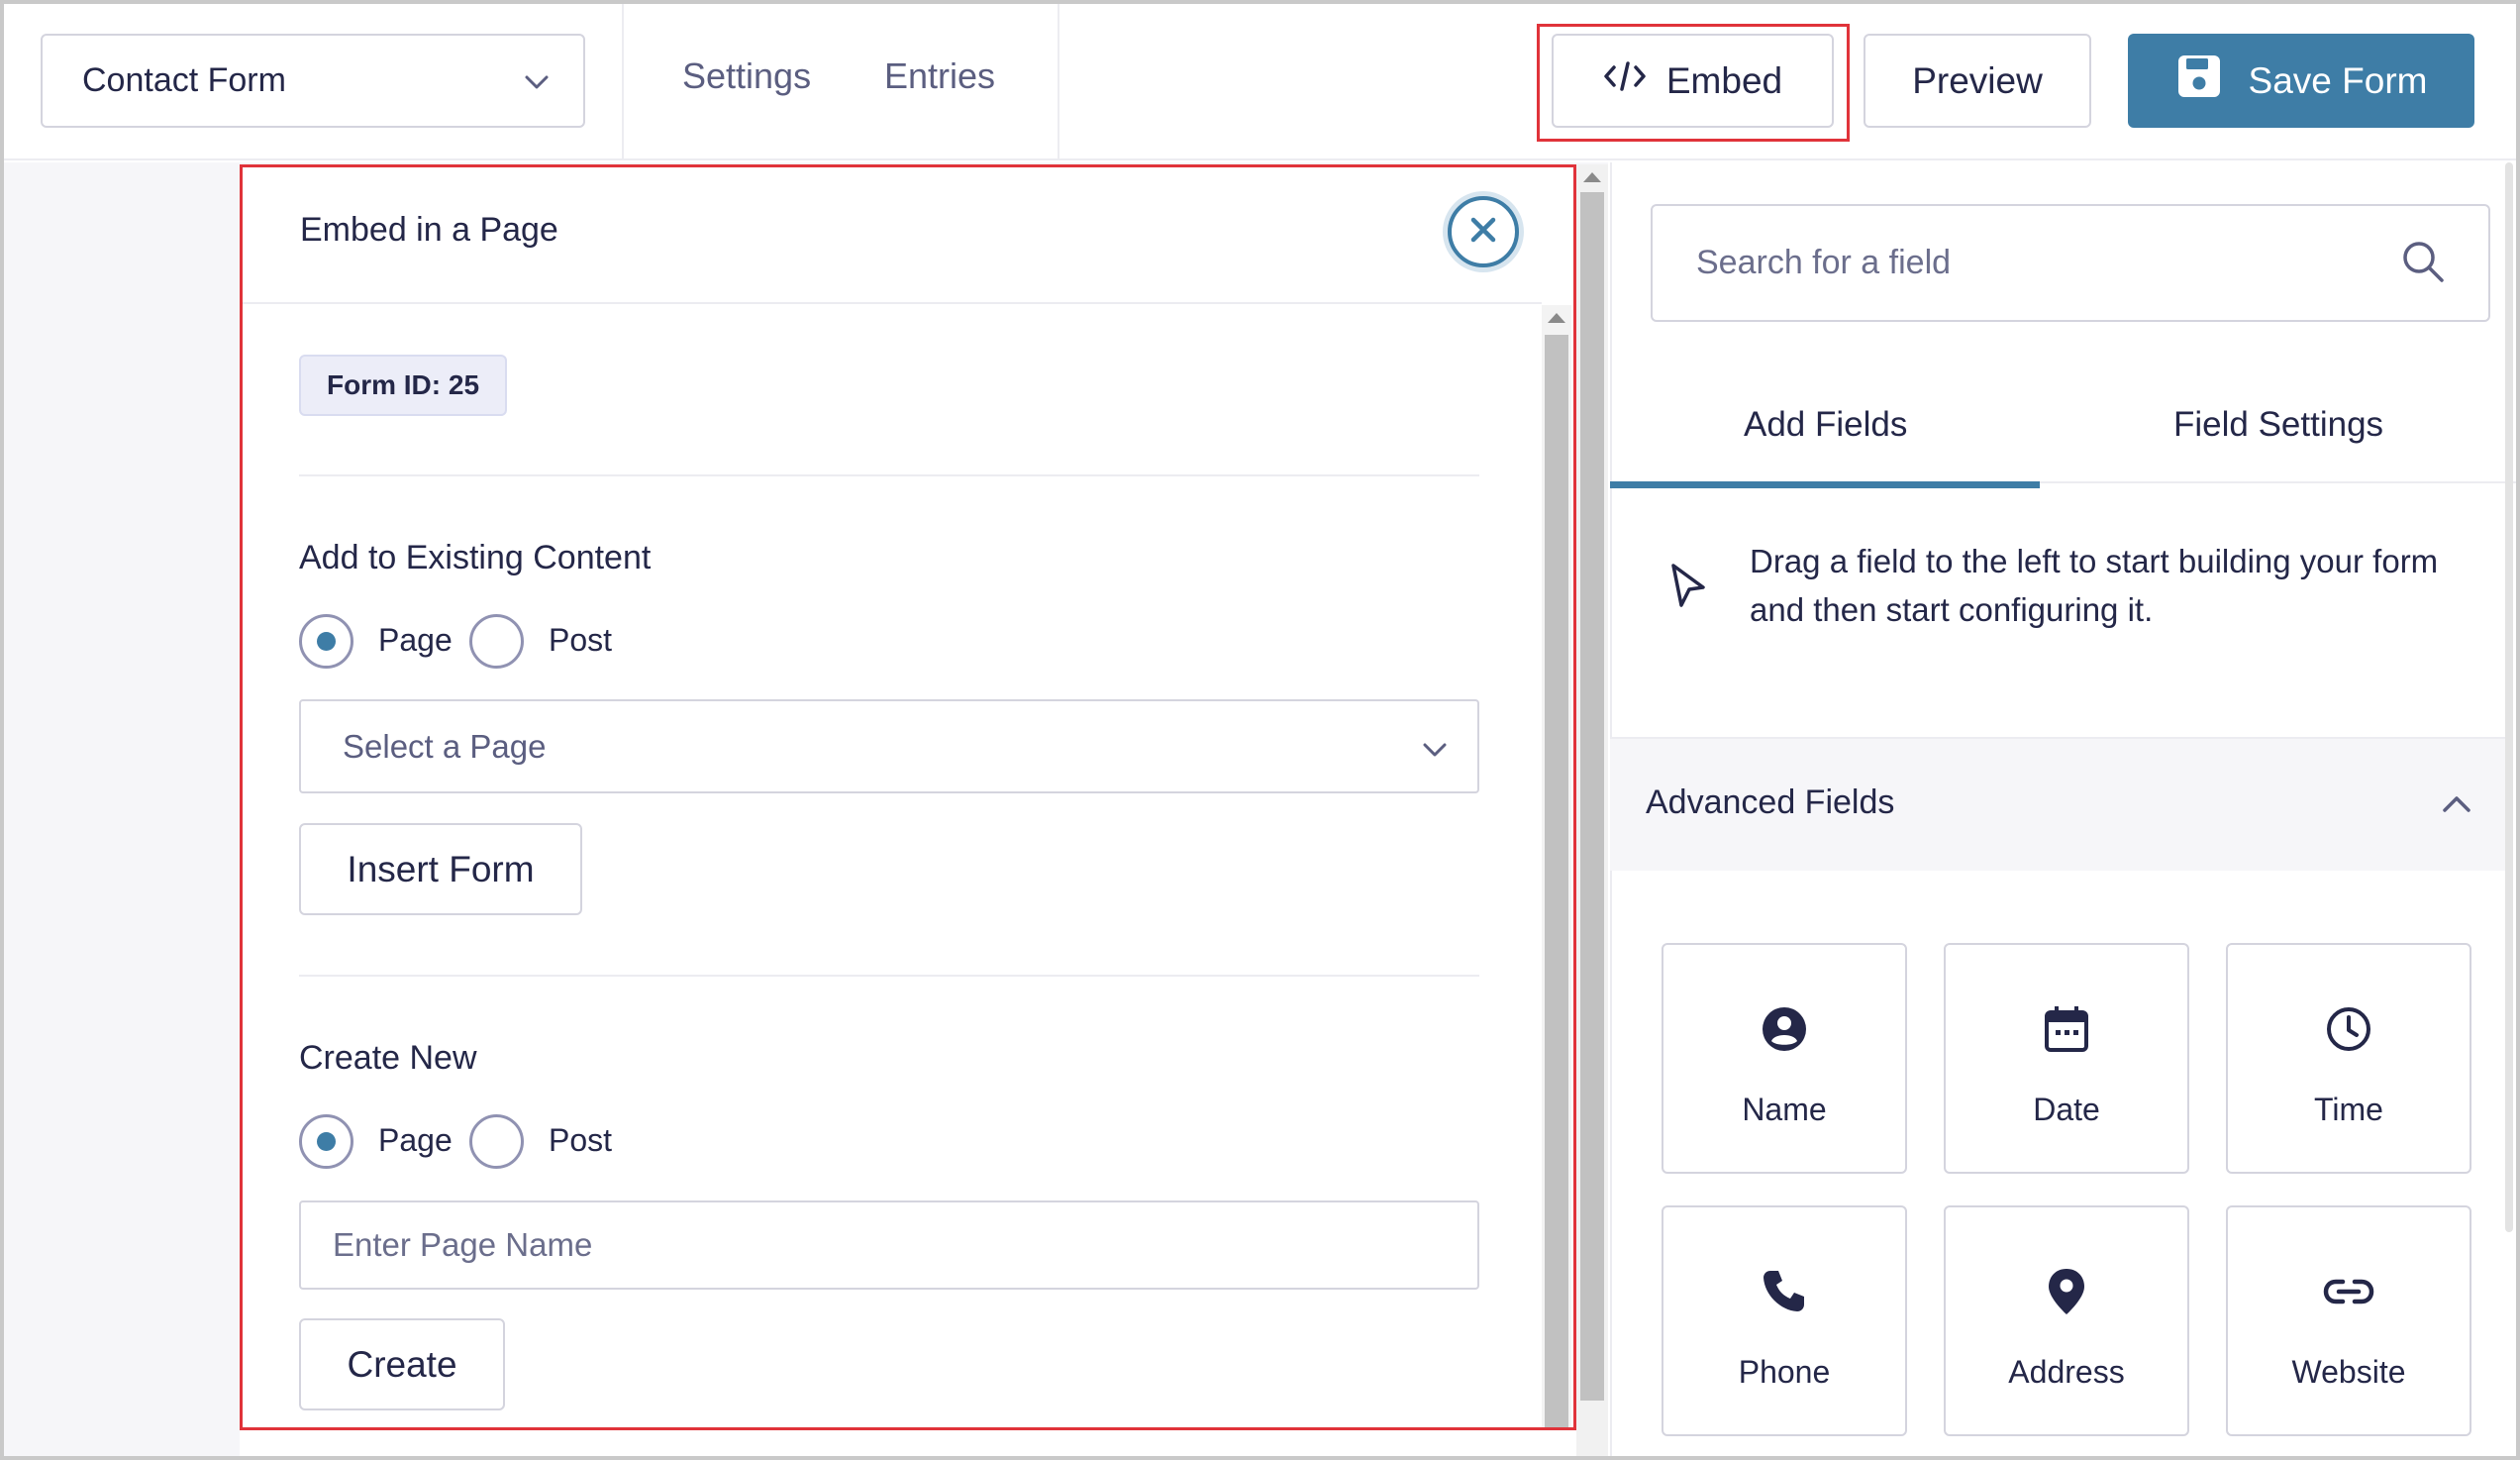 Image resolution: width=2520 pixels, height=1460 pixels. Describe the element at coordinates (2060, 804) in the screenshot. I see `advanced-fields-header: Advanced Fields` at that location.